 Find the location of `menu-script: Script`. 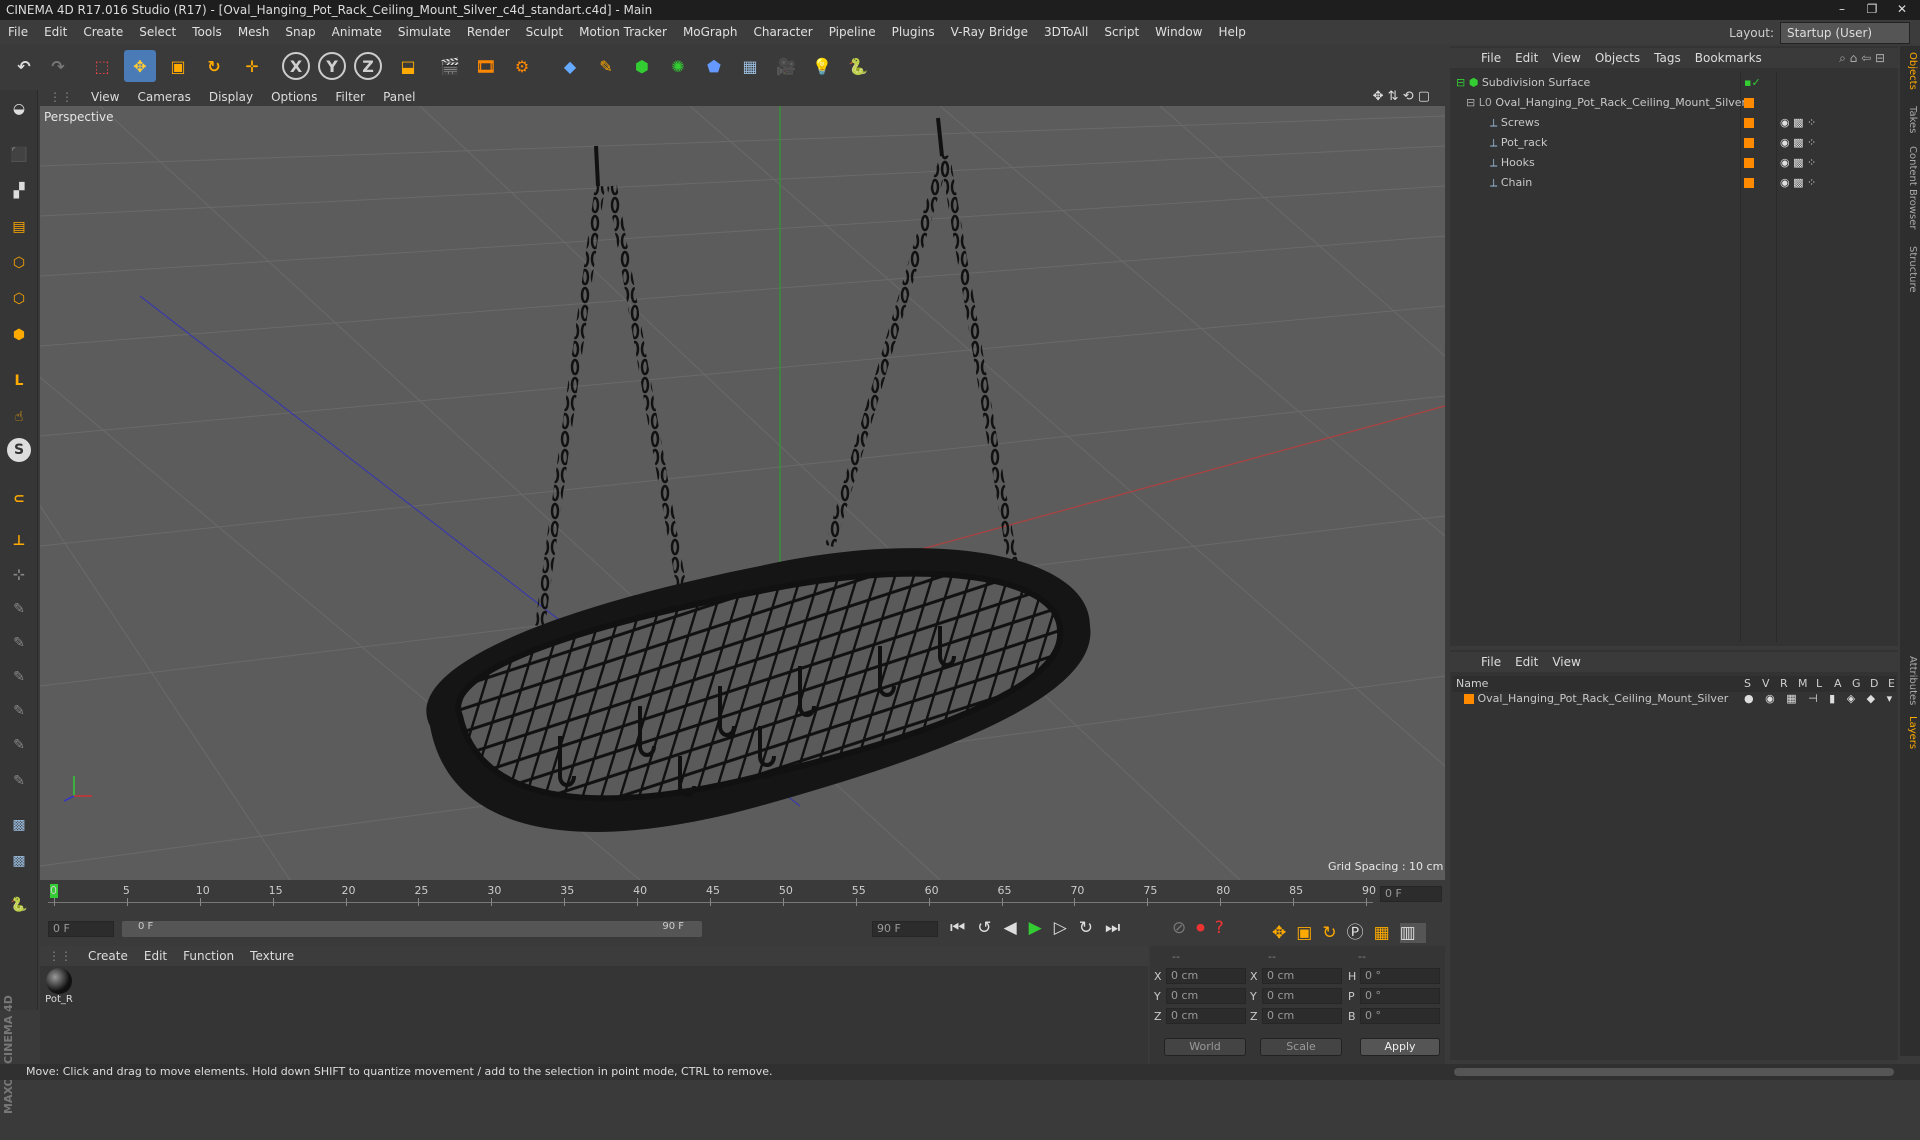

menu-script: Script is located at coordinates (1121, 32).